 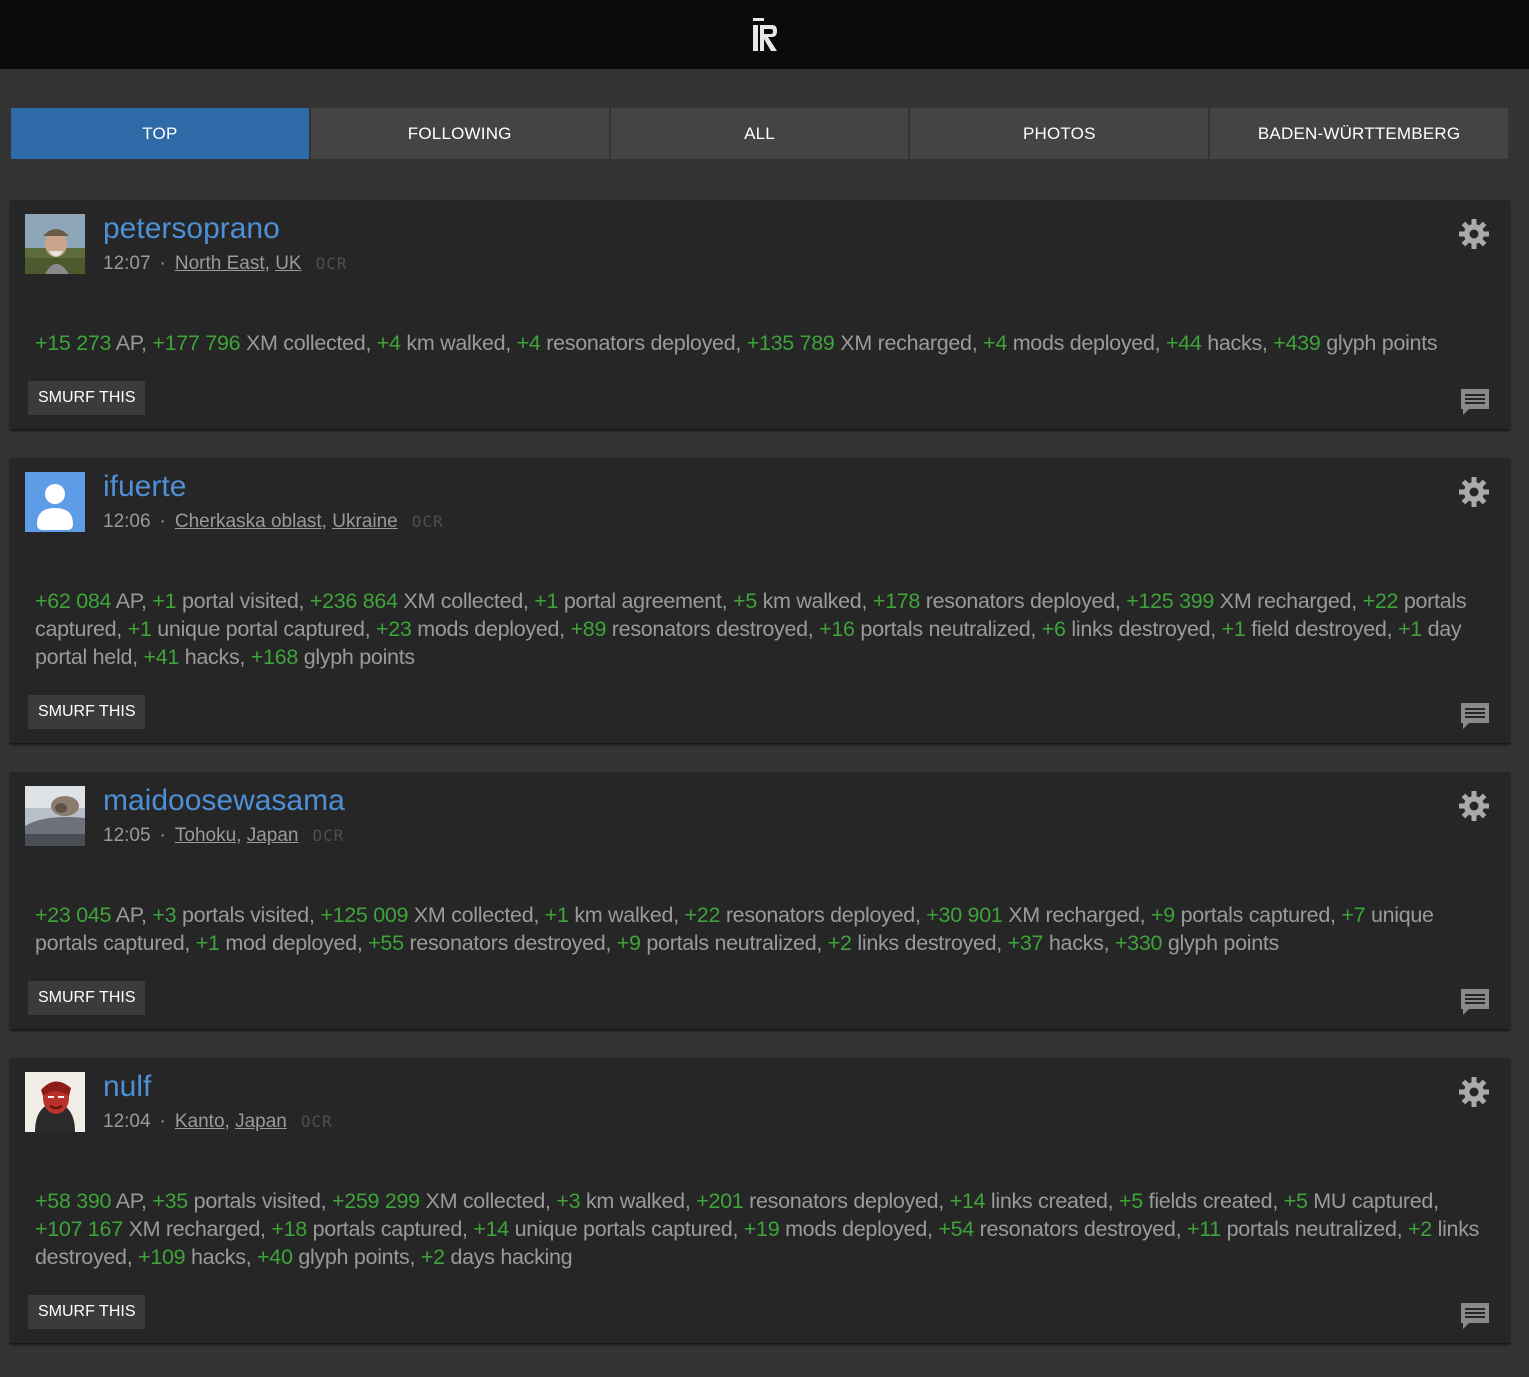 I want to click on username-link: maidoosewasama, so click(x=224, y=801).